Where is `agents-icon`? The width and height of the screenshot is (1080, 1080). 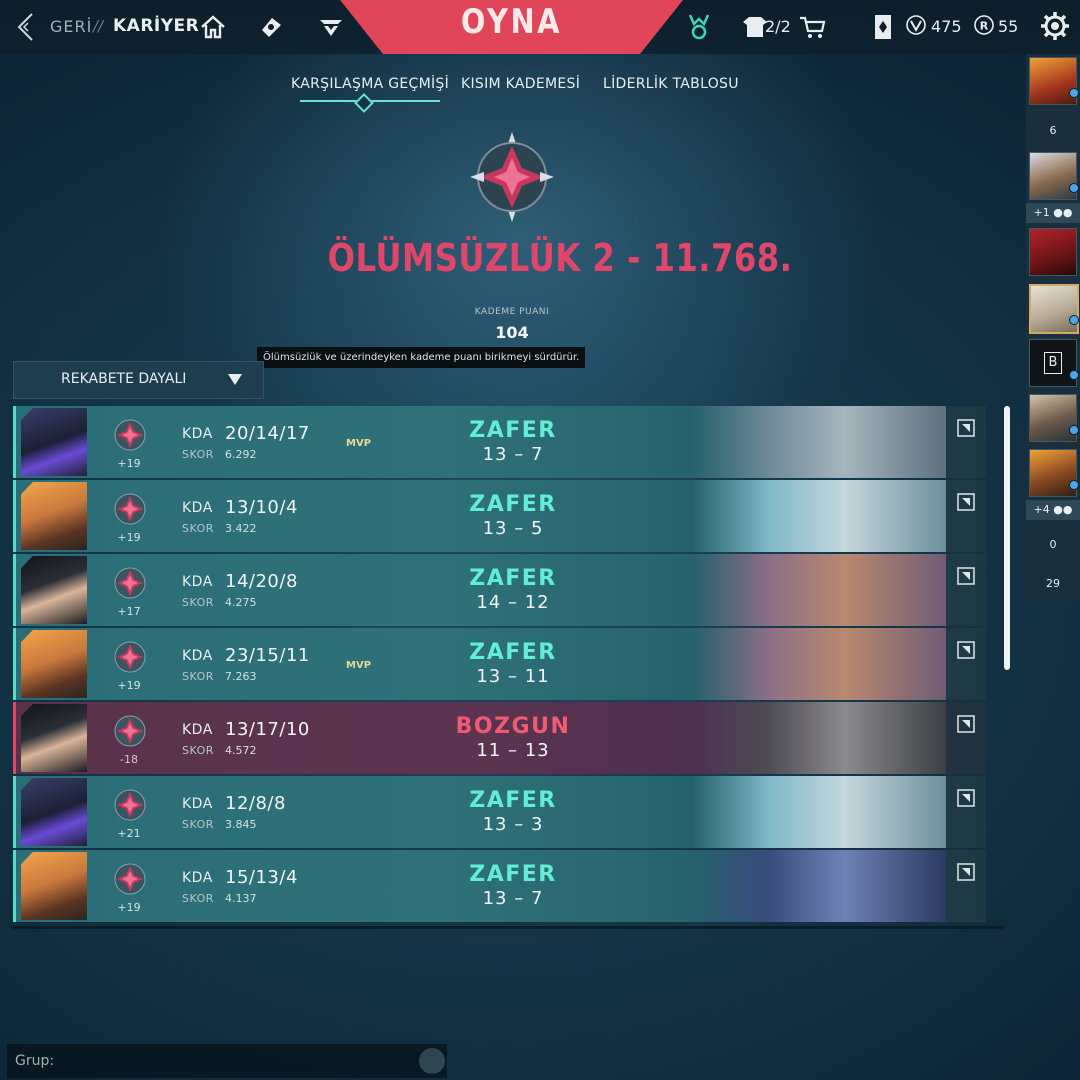 agents-icon is located at coordinates (271, 27).